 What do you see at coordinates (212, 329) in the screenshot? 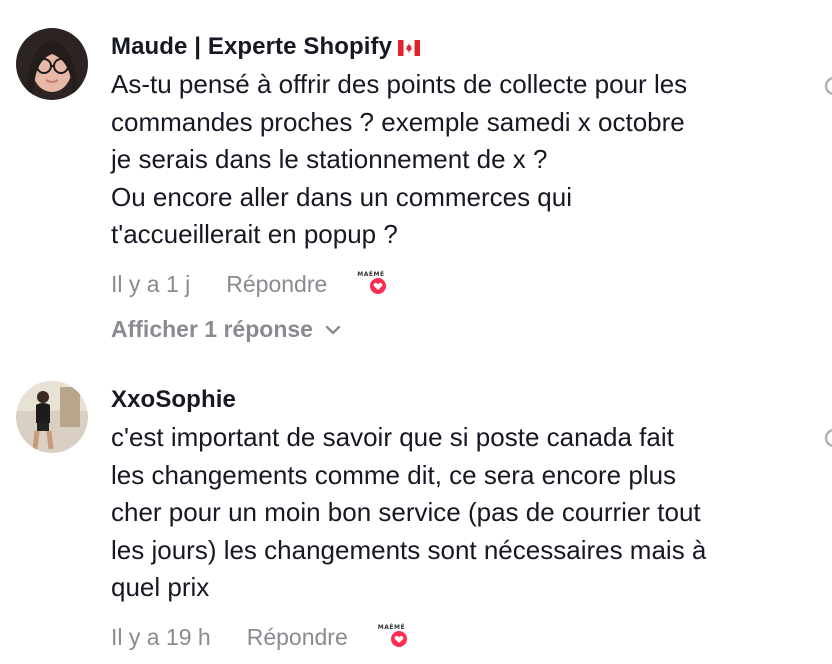
I see `view-replies-label: Afficher 1 réponse` at bounding box center [212, 329].